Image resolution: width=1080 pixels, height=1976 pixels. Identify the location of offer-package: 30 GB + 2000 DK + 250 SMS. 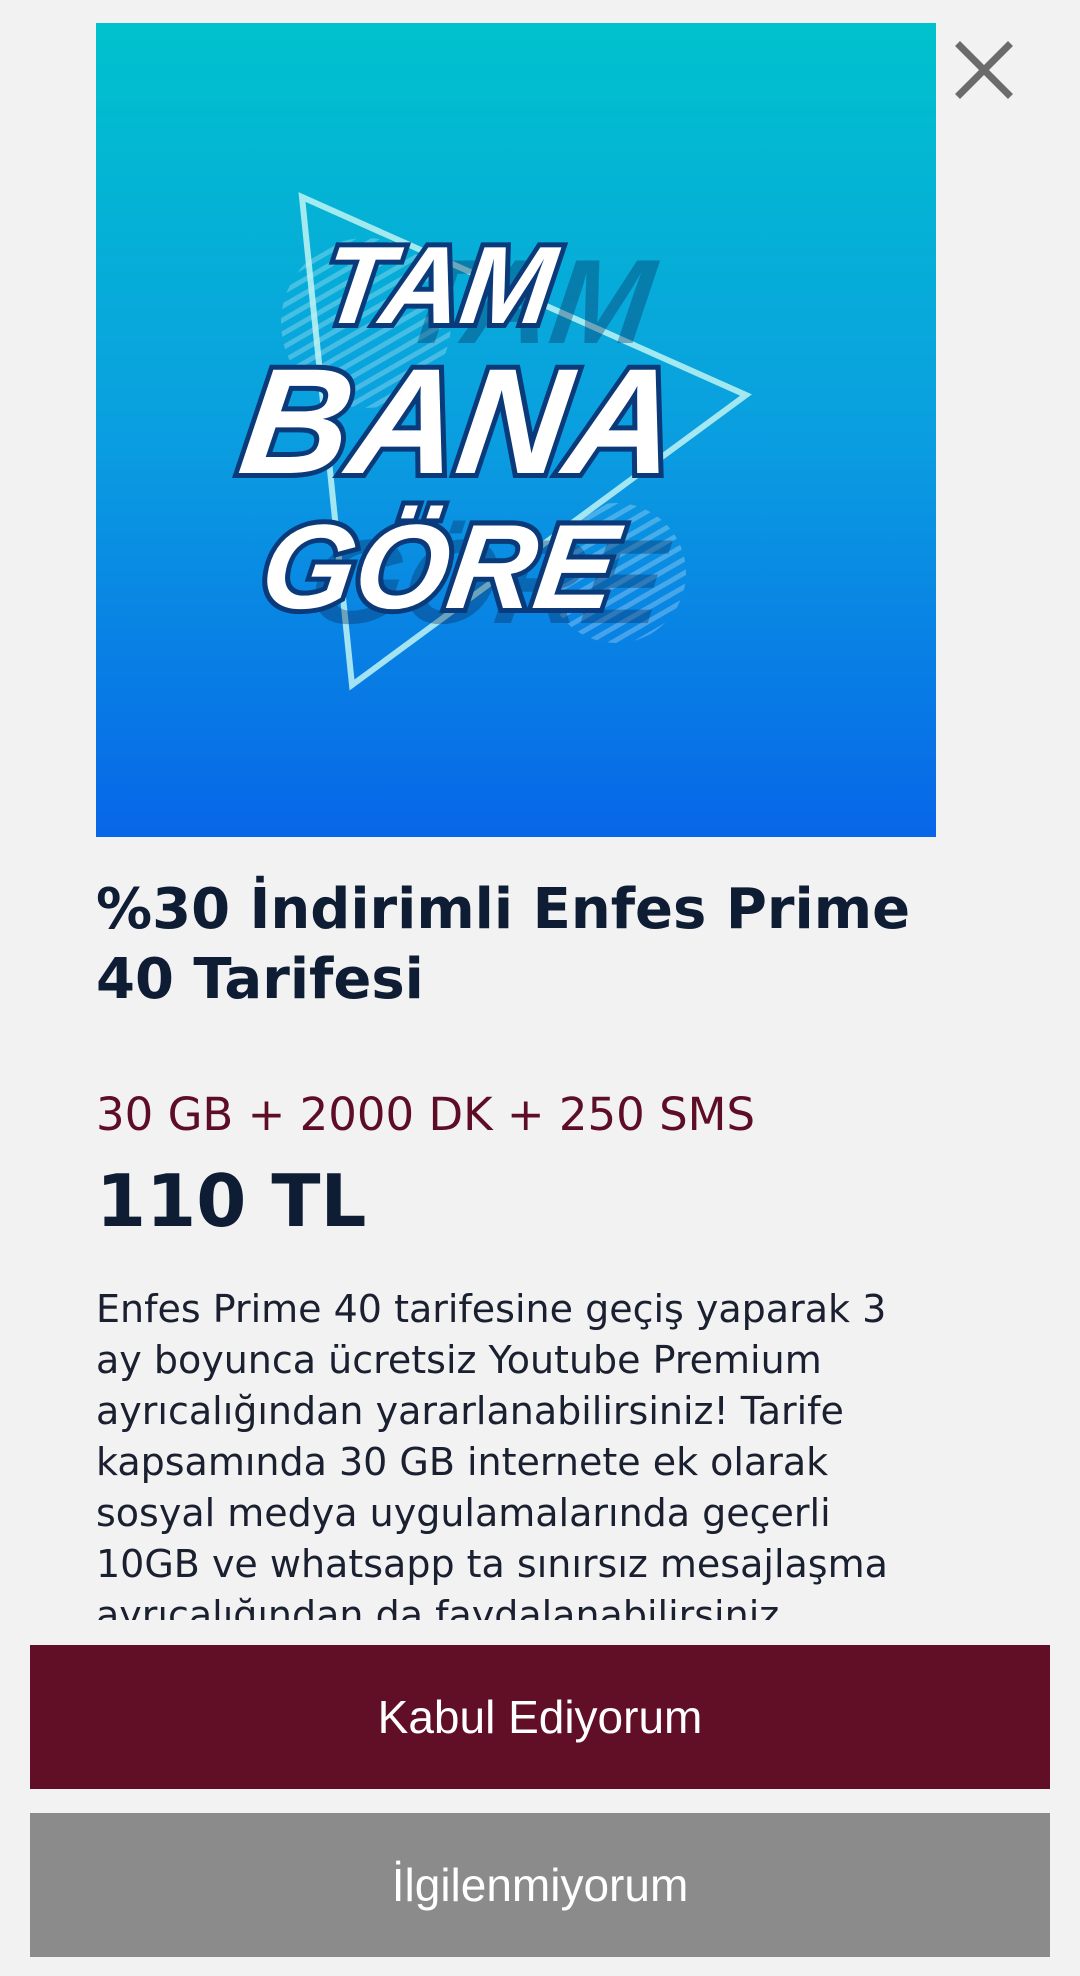
(426, 1114).